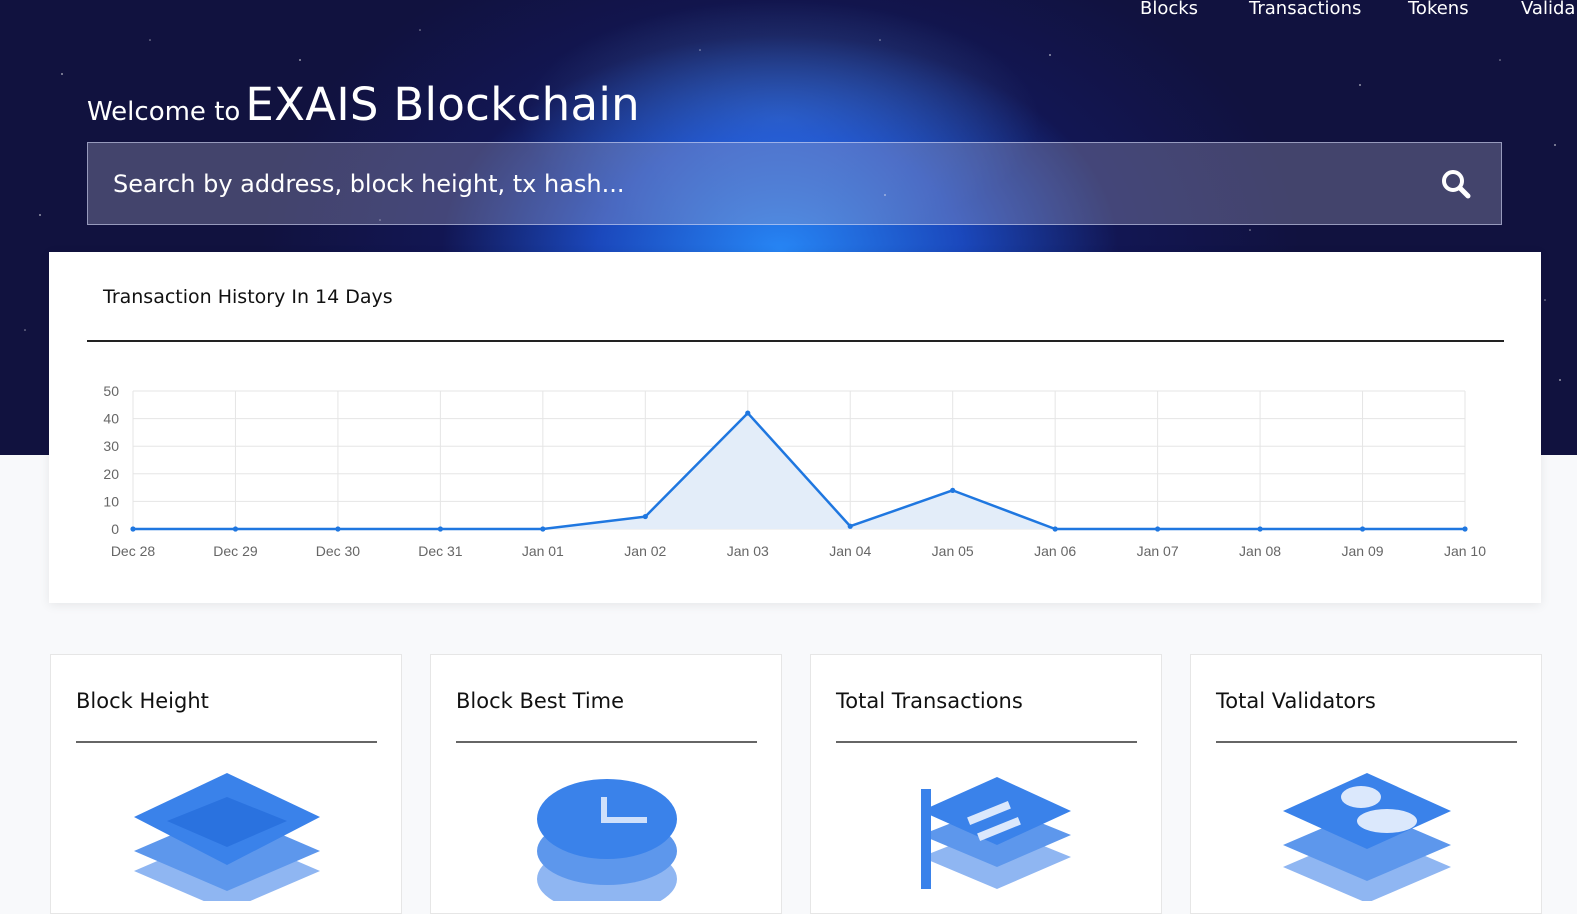 This screenshot has width=1577, height=914. I want to click on x-tick-label: Dec 29, so click(235, 551).